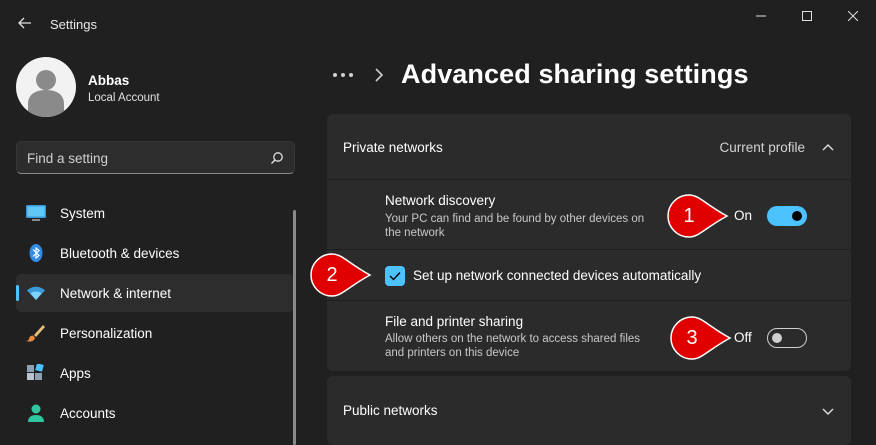 This screenshot has width=876, height=445. What do you see at coordinates (36, 213) in the screenshot?
I see `monitor-icon` at bounding box center [36, 213].